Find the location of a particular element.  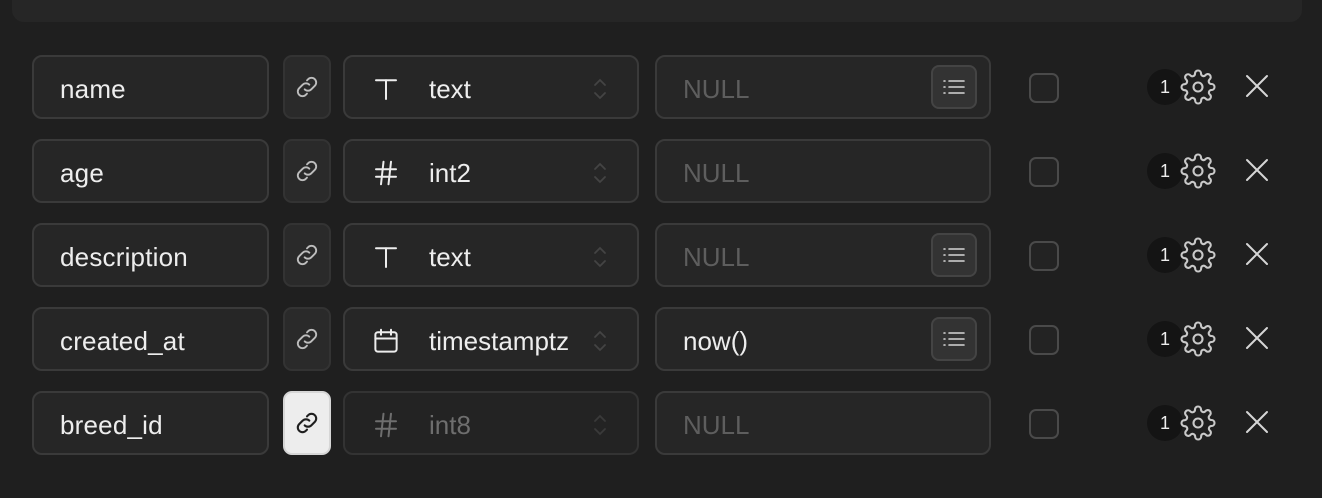

column-row: name text NULL 1 is located at coordinates (667, 89).